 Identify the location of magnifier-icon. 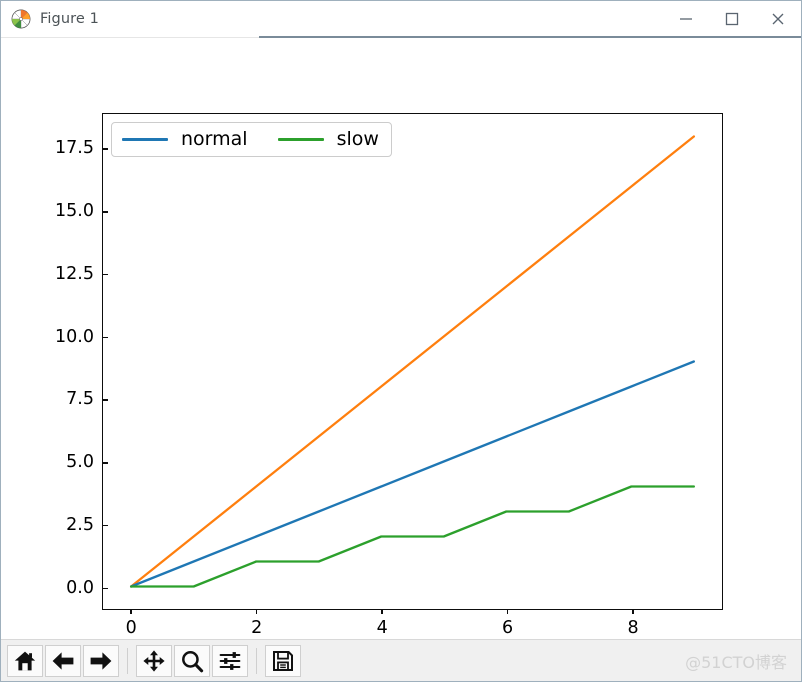
(193, 661).